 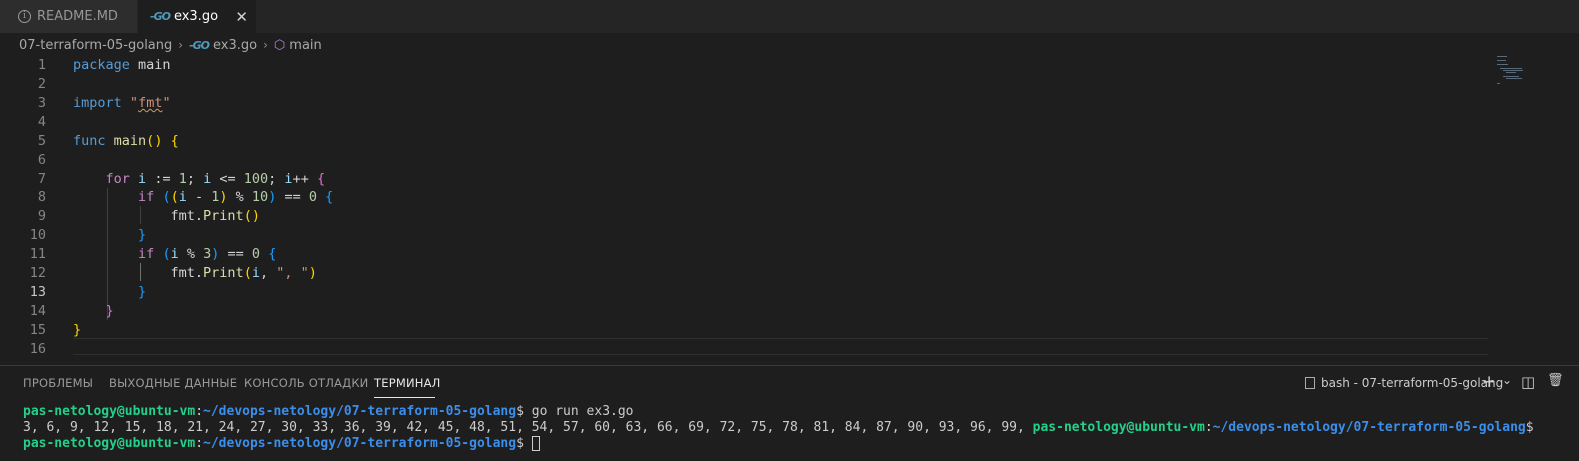 What do you see at coordinates (41, 122) in the screenshot?
I see `line-number: 4` at bounding box center [41, 122].